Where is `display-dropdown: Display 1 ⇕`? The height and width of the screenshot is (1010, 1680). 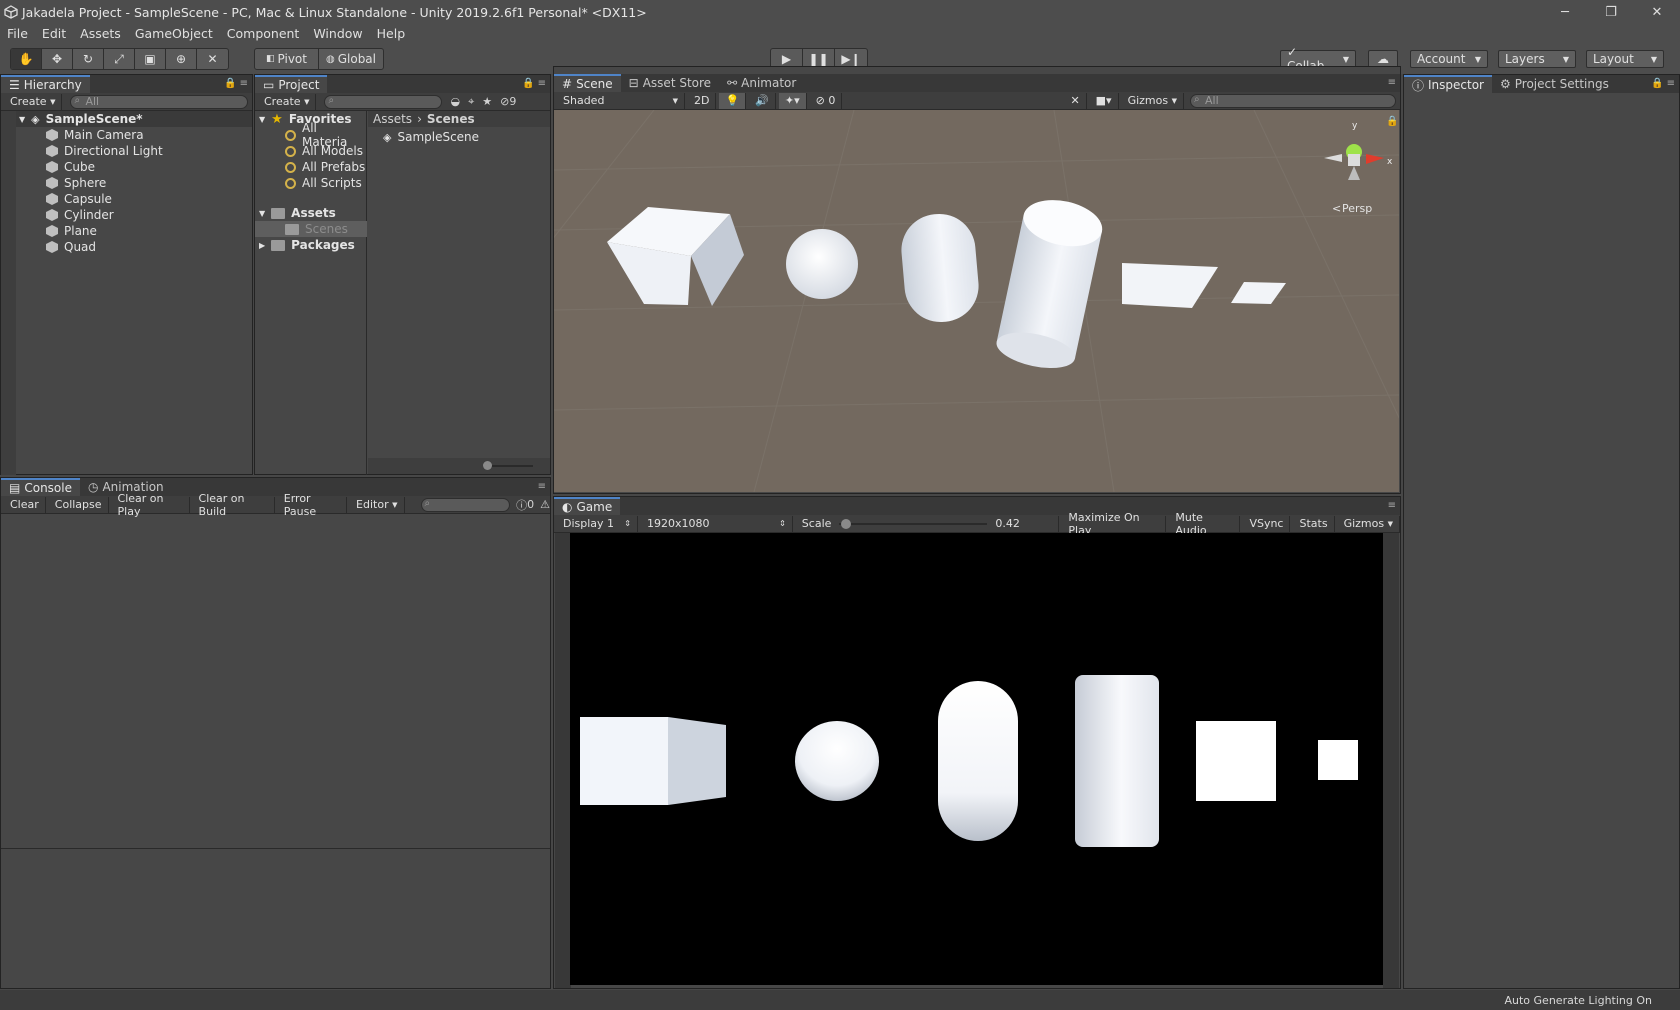 display-dropdown: Display 1 ⇕ is located at coordinates (597, 523).